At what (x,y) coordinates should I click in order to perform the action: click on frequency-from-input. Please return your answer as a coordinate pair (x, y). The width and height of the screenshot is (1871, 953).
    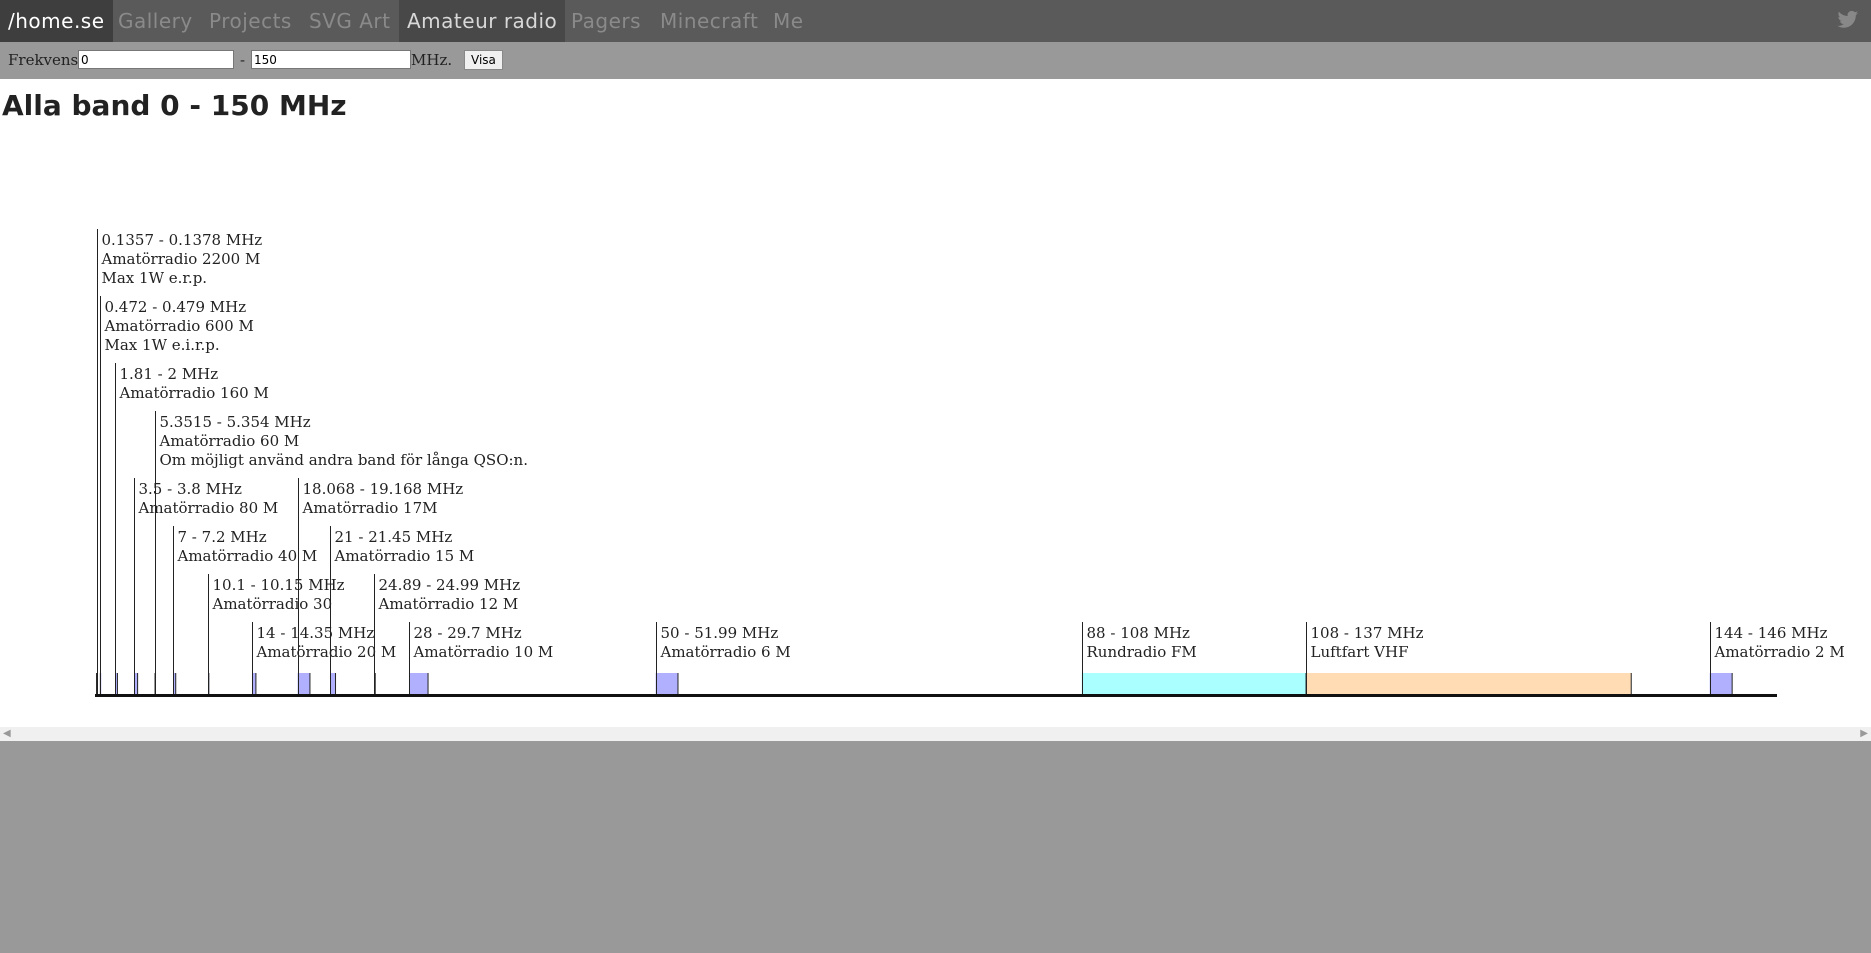
    Looking at the image, I should click on (156, 59).